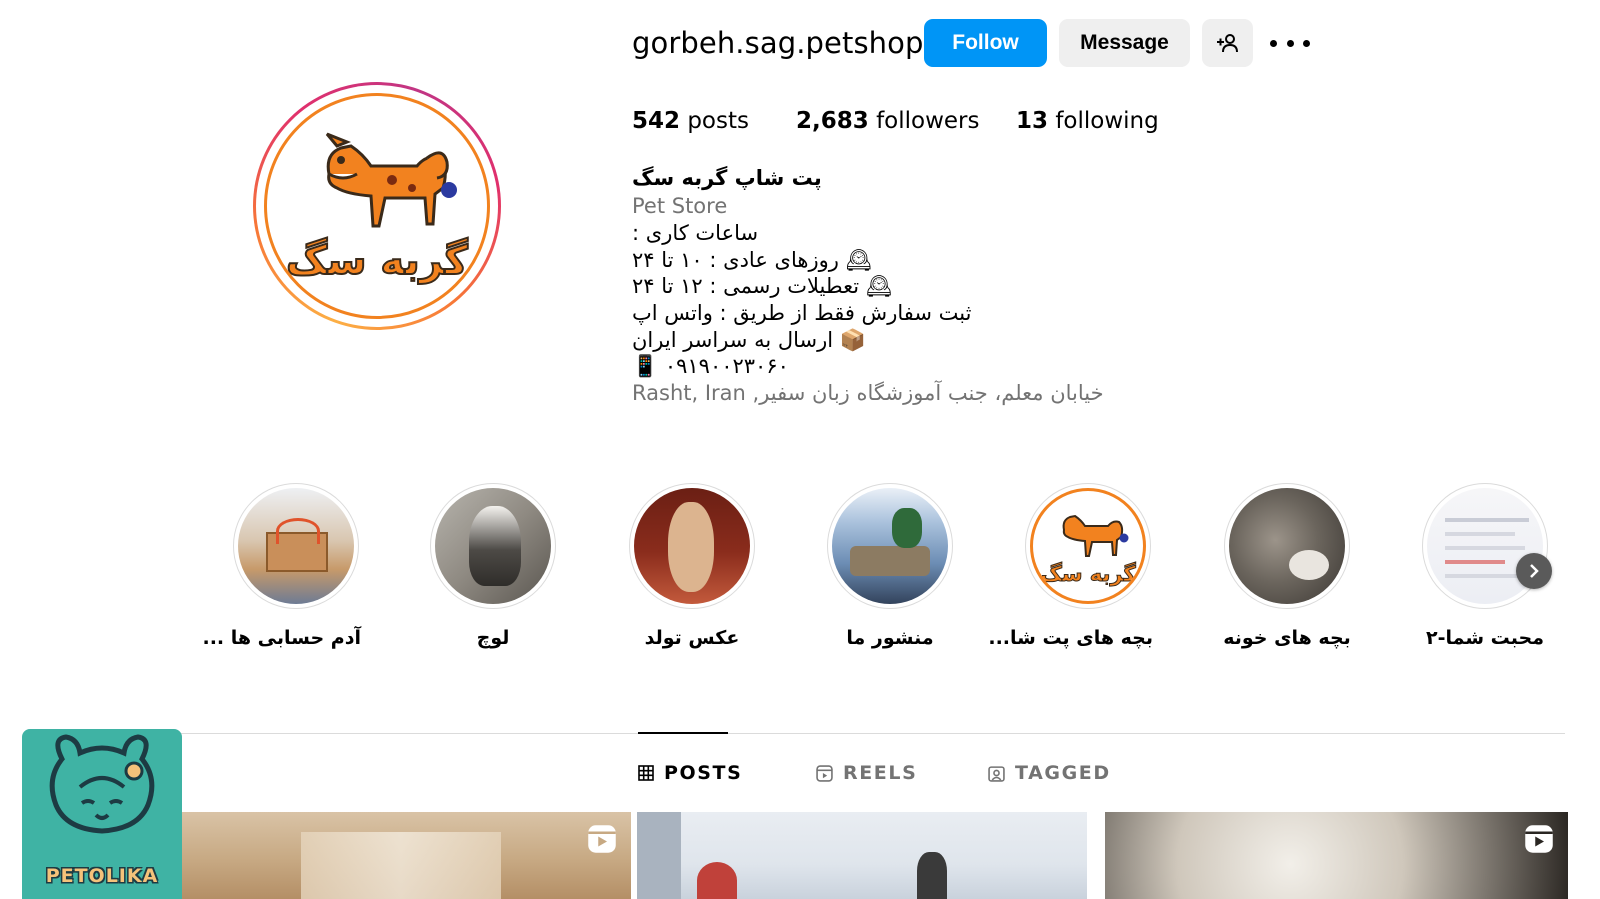  I want to click on story-highlight: منشور ما, so click(890, 566).